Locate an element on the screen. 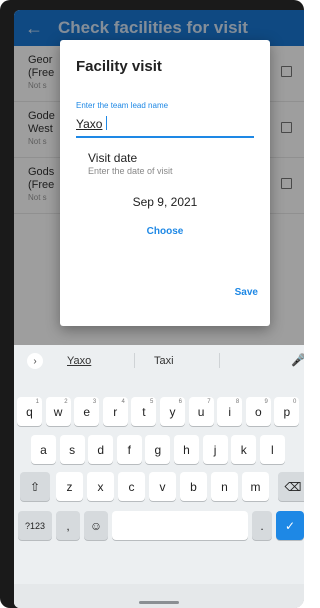 This screenshot has width=320, height=608. key-z: z is located at coordinates (69, 486).